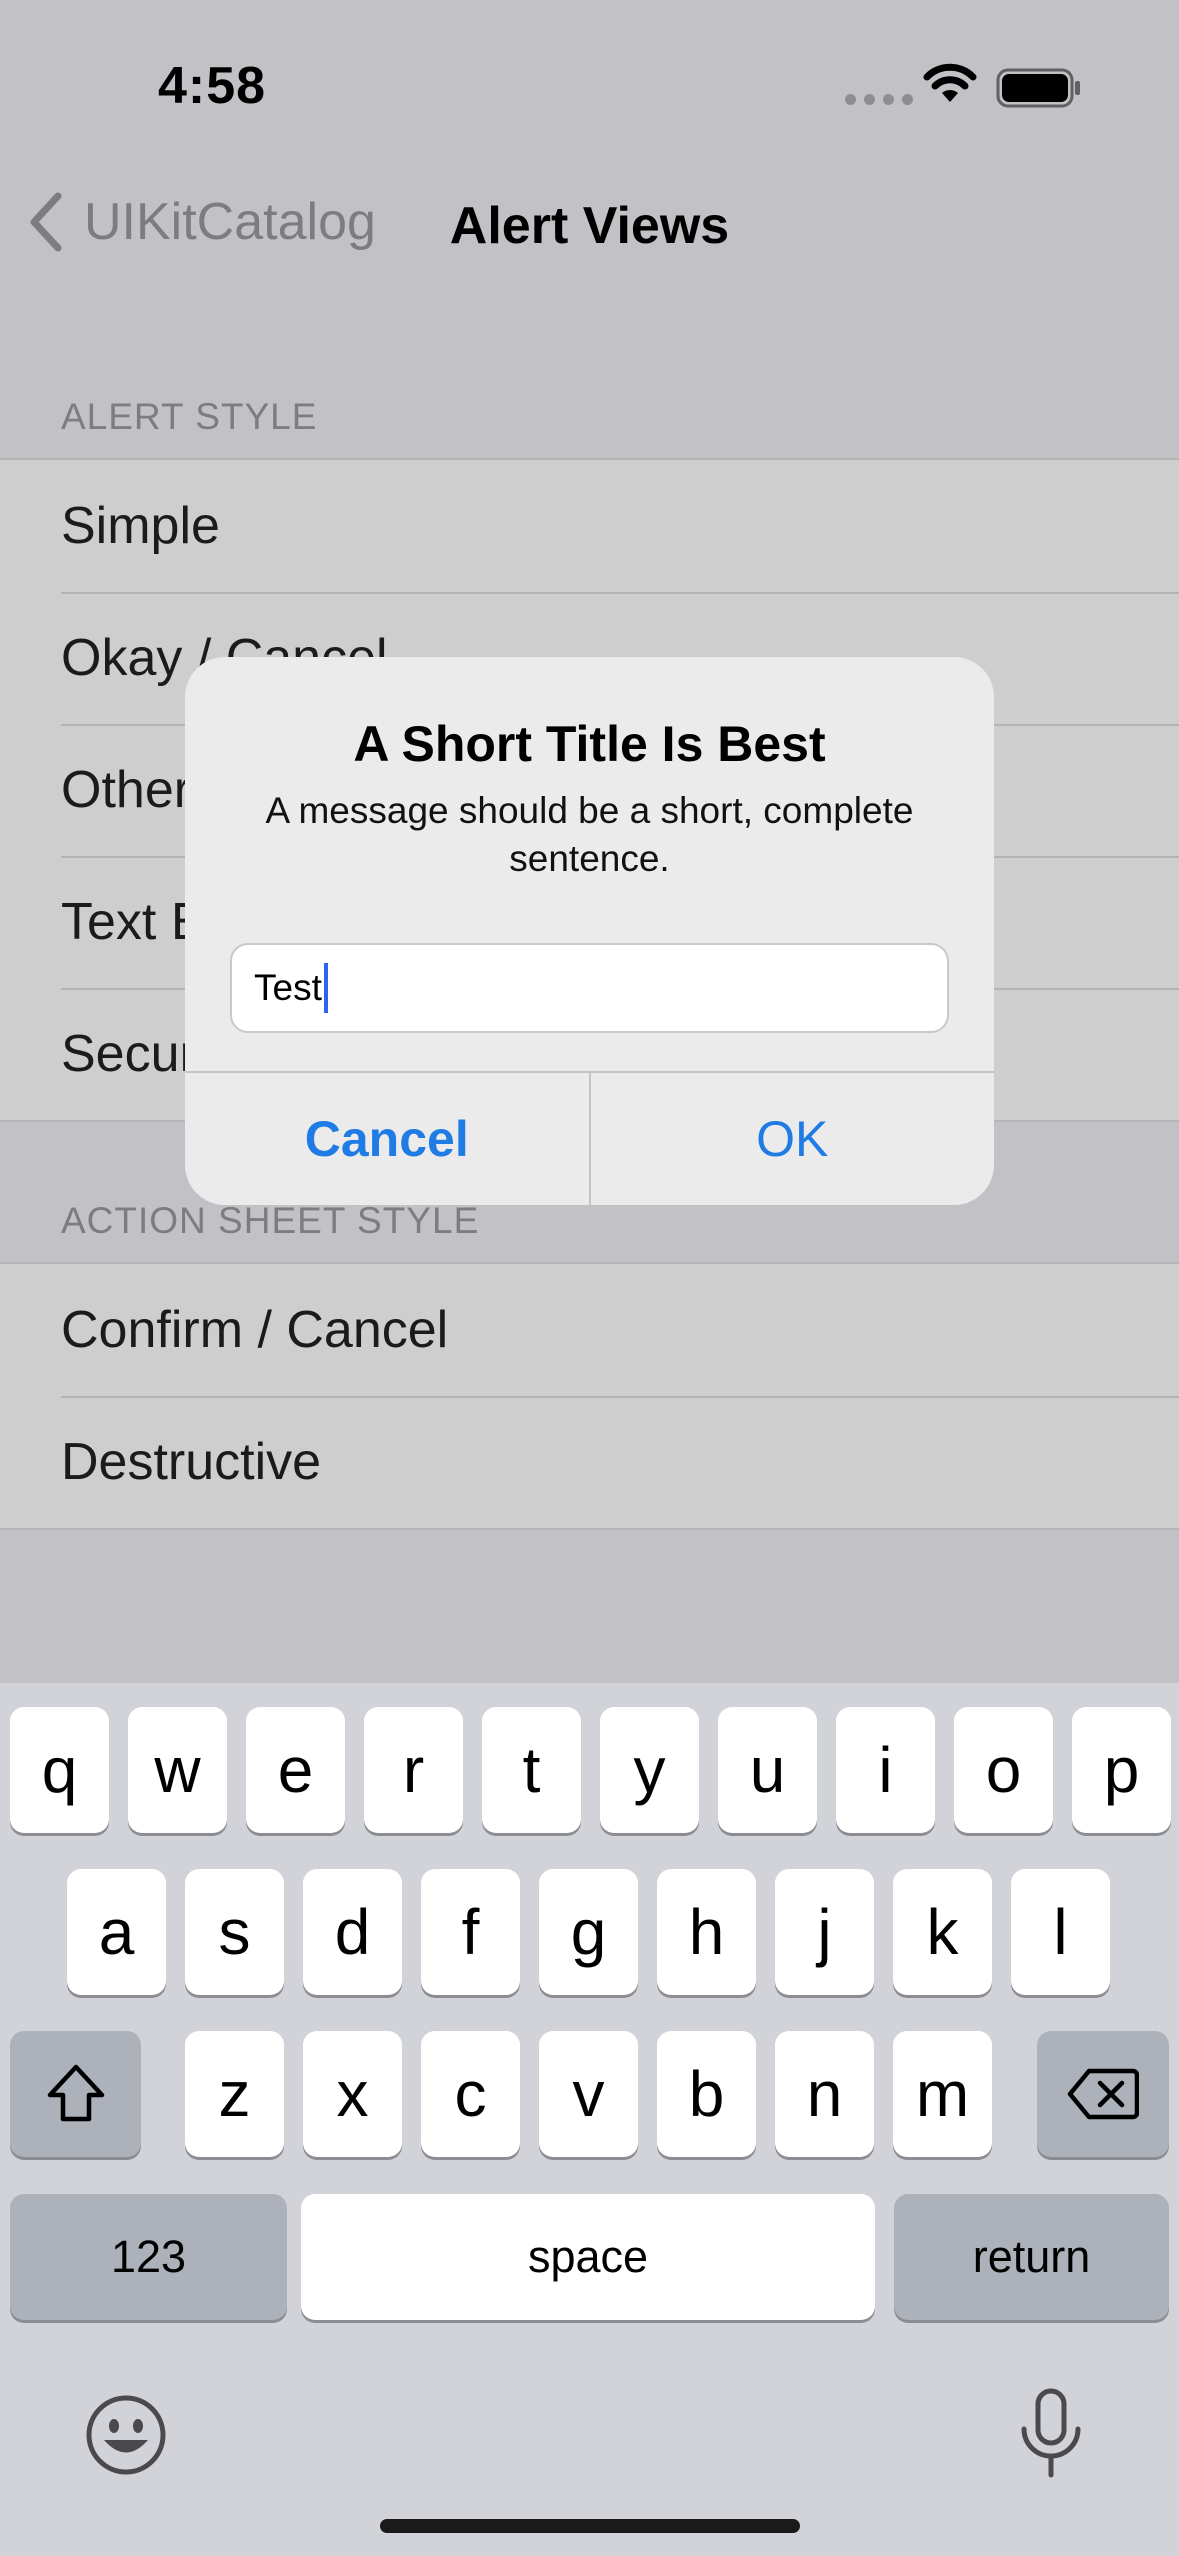 This screenshot has width=1179, height=2556. I want to click on alert-text-field: Test, so click(589, 988).